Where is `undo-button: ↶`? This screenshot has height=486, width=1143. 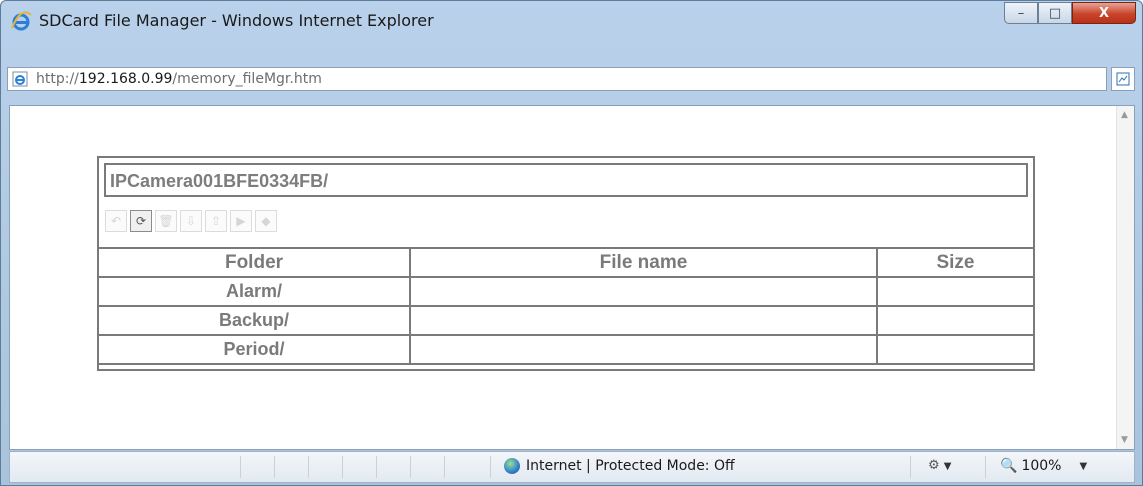 undo-button: ↶ is located at coordinates (116, 221).